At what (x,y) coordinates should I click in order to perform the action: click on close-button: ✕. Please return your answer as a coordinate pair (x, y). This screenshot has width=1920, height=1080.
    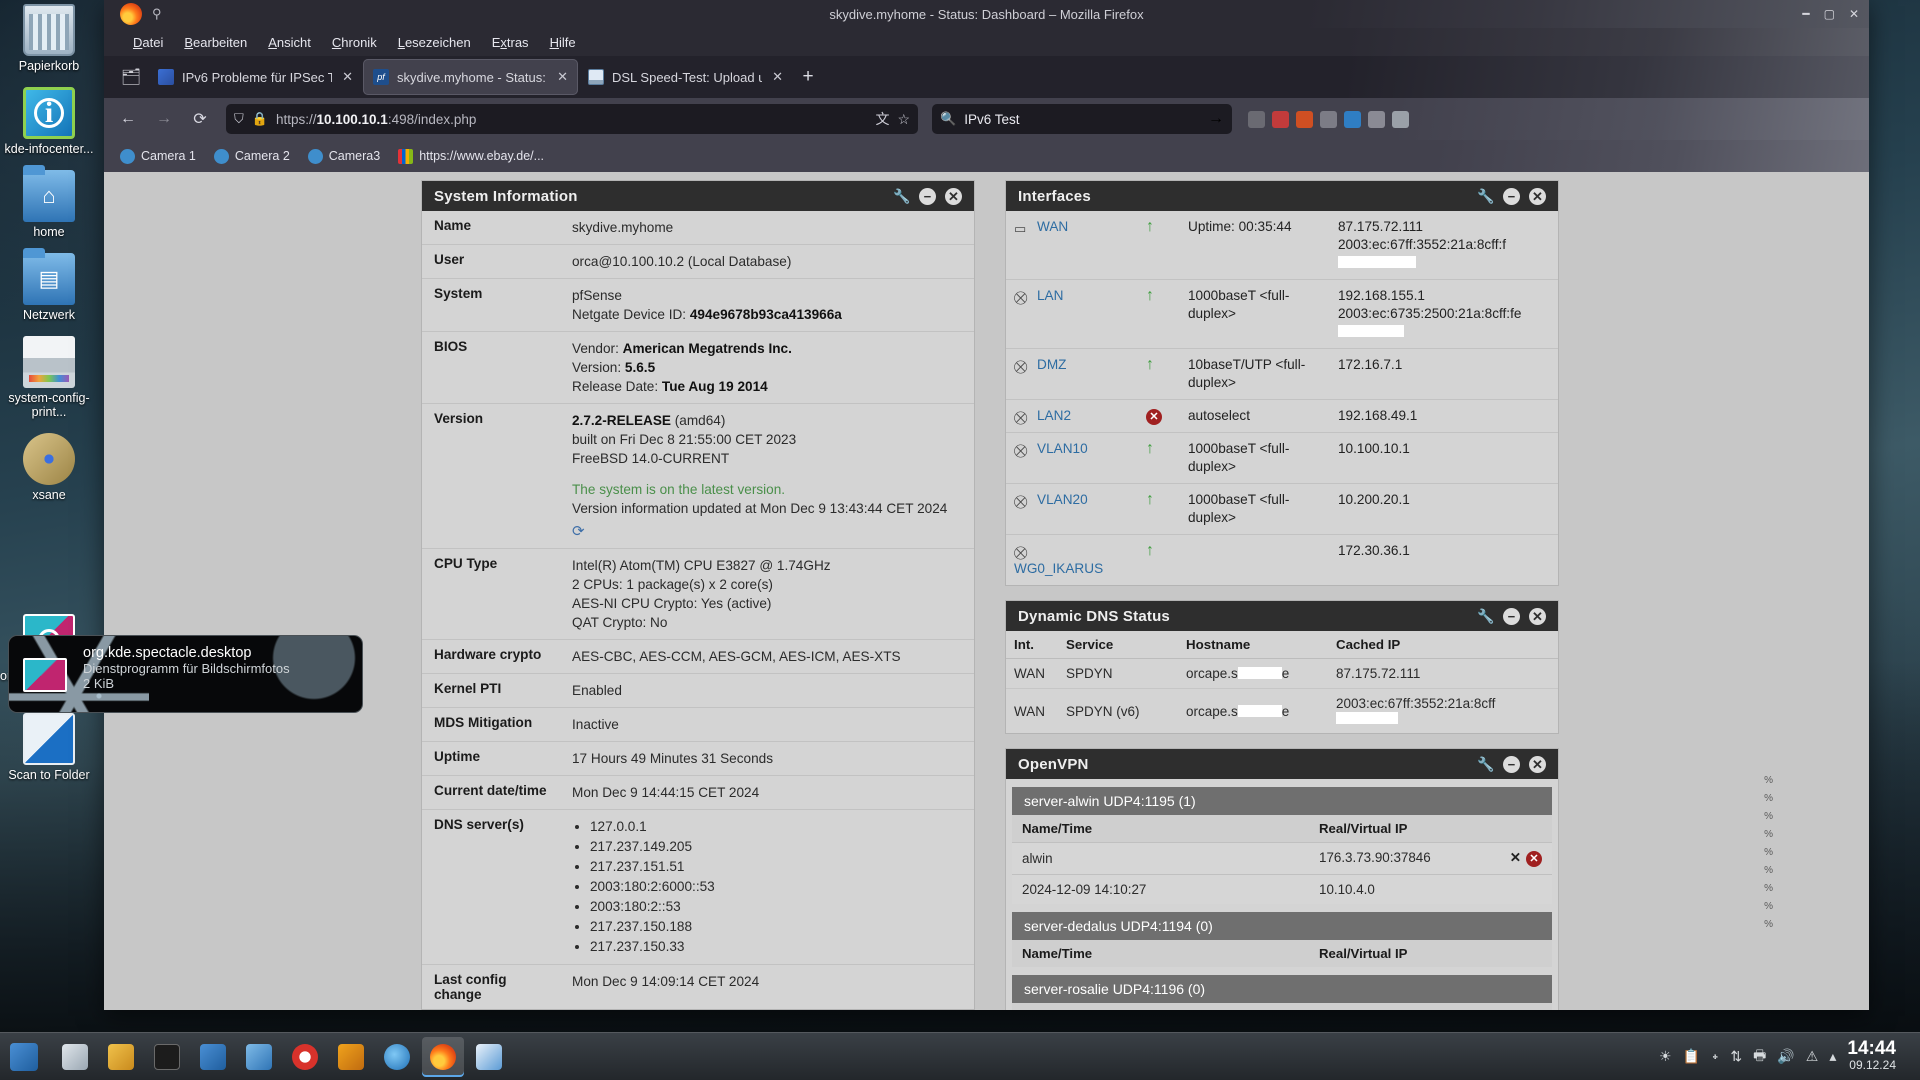
    Looking at the image, I should click on (1854, 14).